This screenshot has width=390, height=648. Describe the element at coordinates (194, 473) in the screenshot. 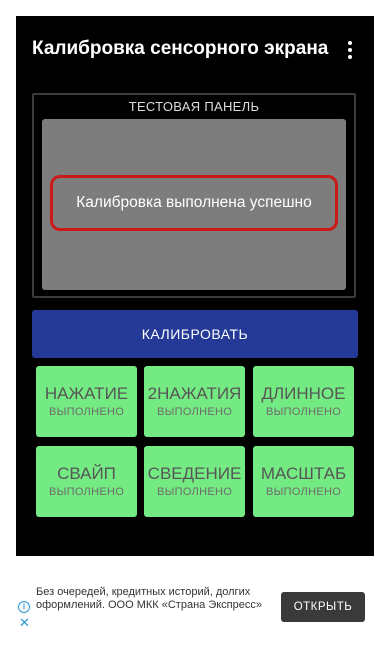

I see `tile-title: СВЕДЕНИЕ` at that location.